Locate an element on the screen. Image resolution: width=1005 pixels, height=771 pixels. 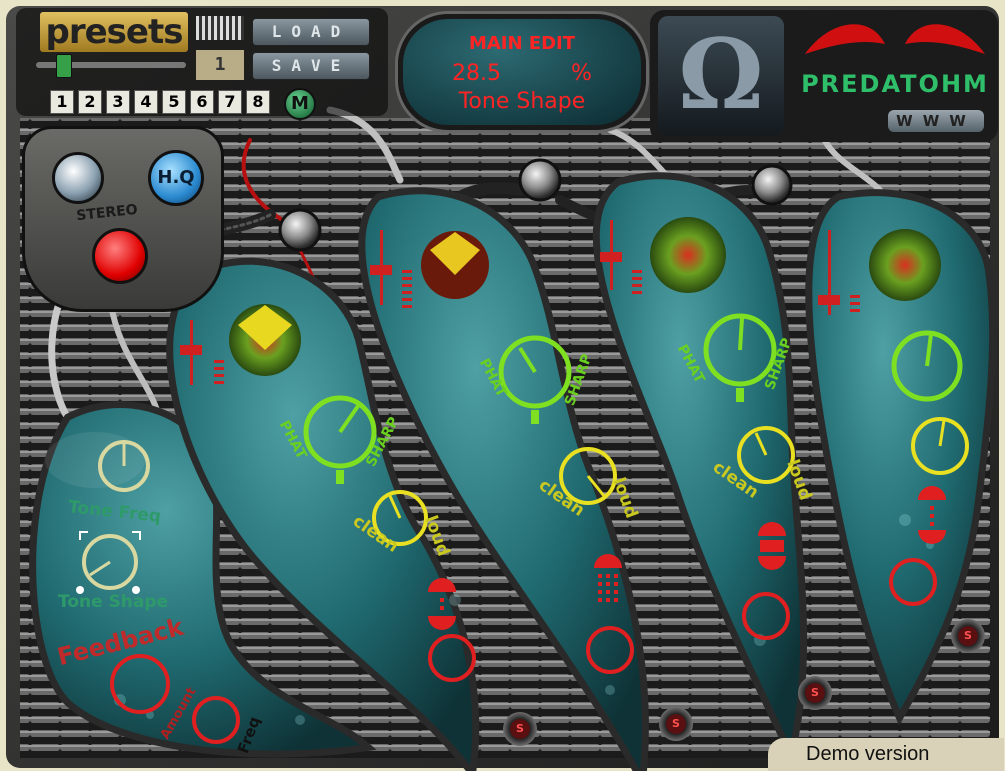
band3-mode-icon is located at coordinates (772, 546).